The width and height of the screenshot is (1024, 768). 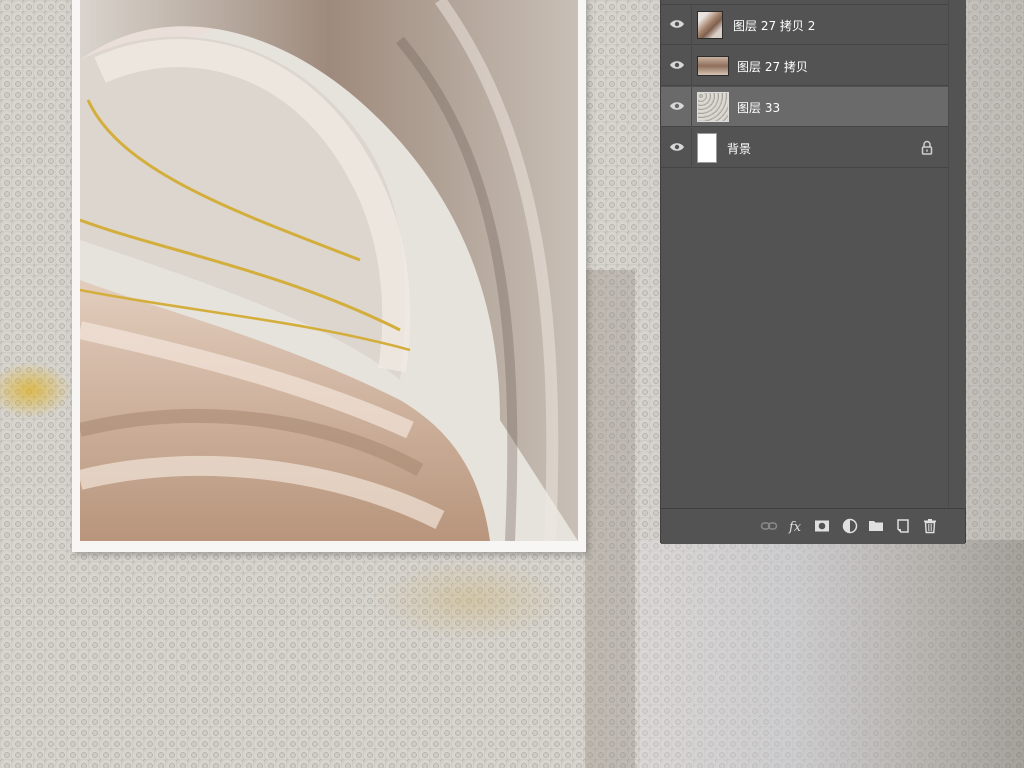 What do you see at coordinates (832, 654) in the screenshot?
I see `background-streak` at bounding box center [832, 654].